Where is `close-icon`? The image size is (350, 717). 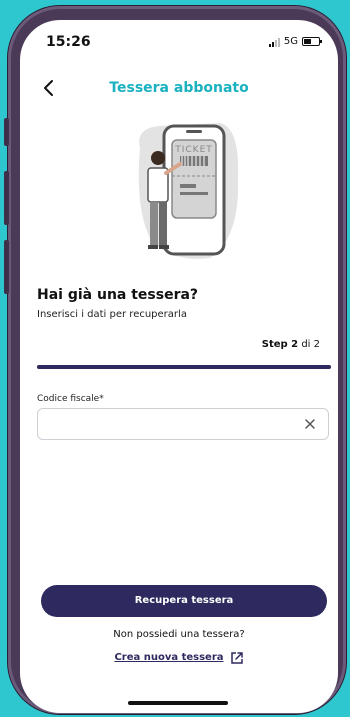 close-icon is located at coordinates (310, 424).